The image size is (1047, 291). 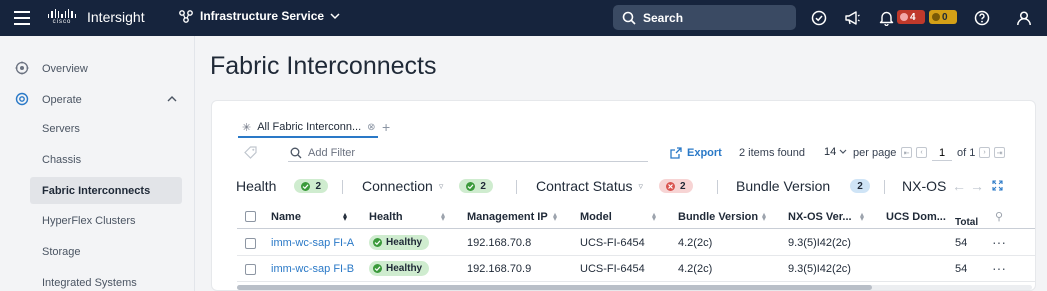 I want to click on sidebar-item-servers: Servers, so click(x=106, y=128).